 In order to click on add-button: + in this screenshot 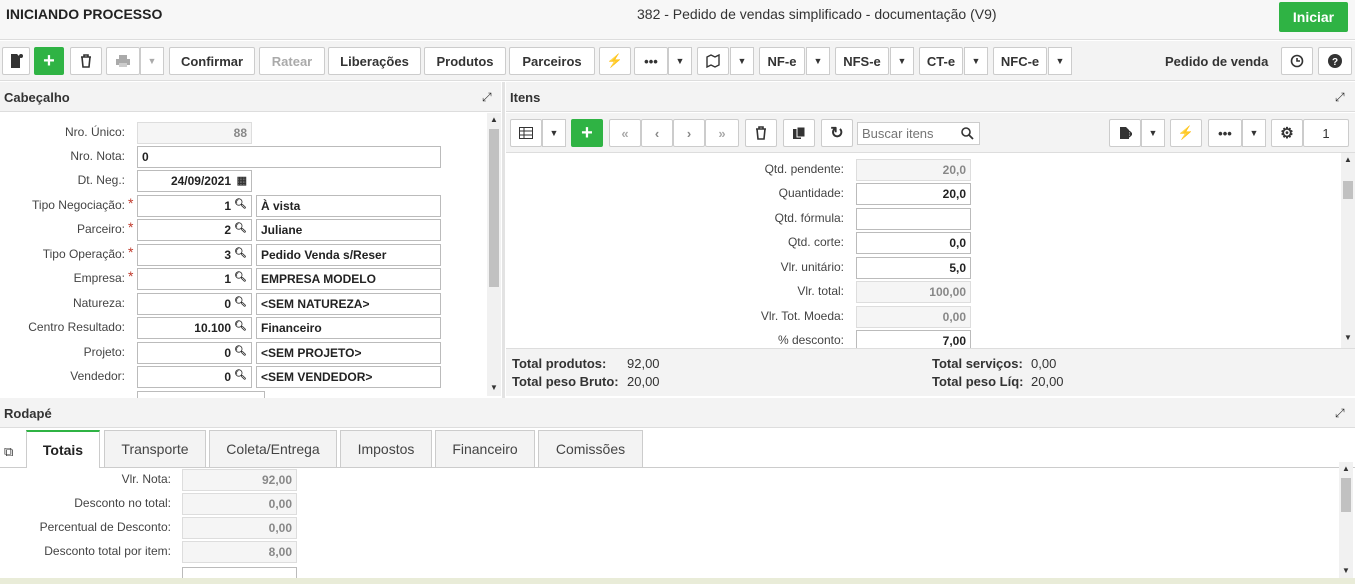, I will do `click(49, 61)`.